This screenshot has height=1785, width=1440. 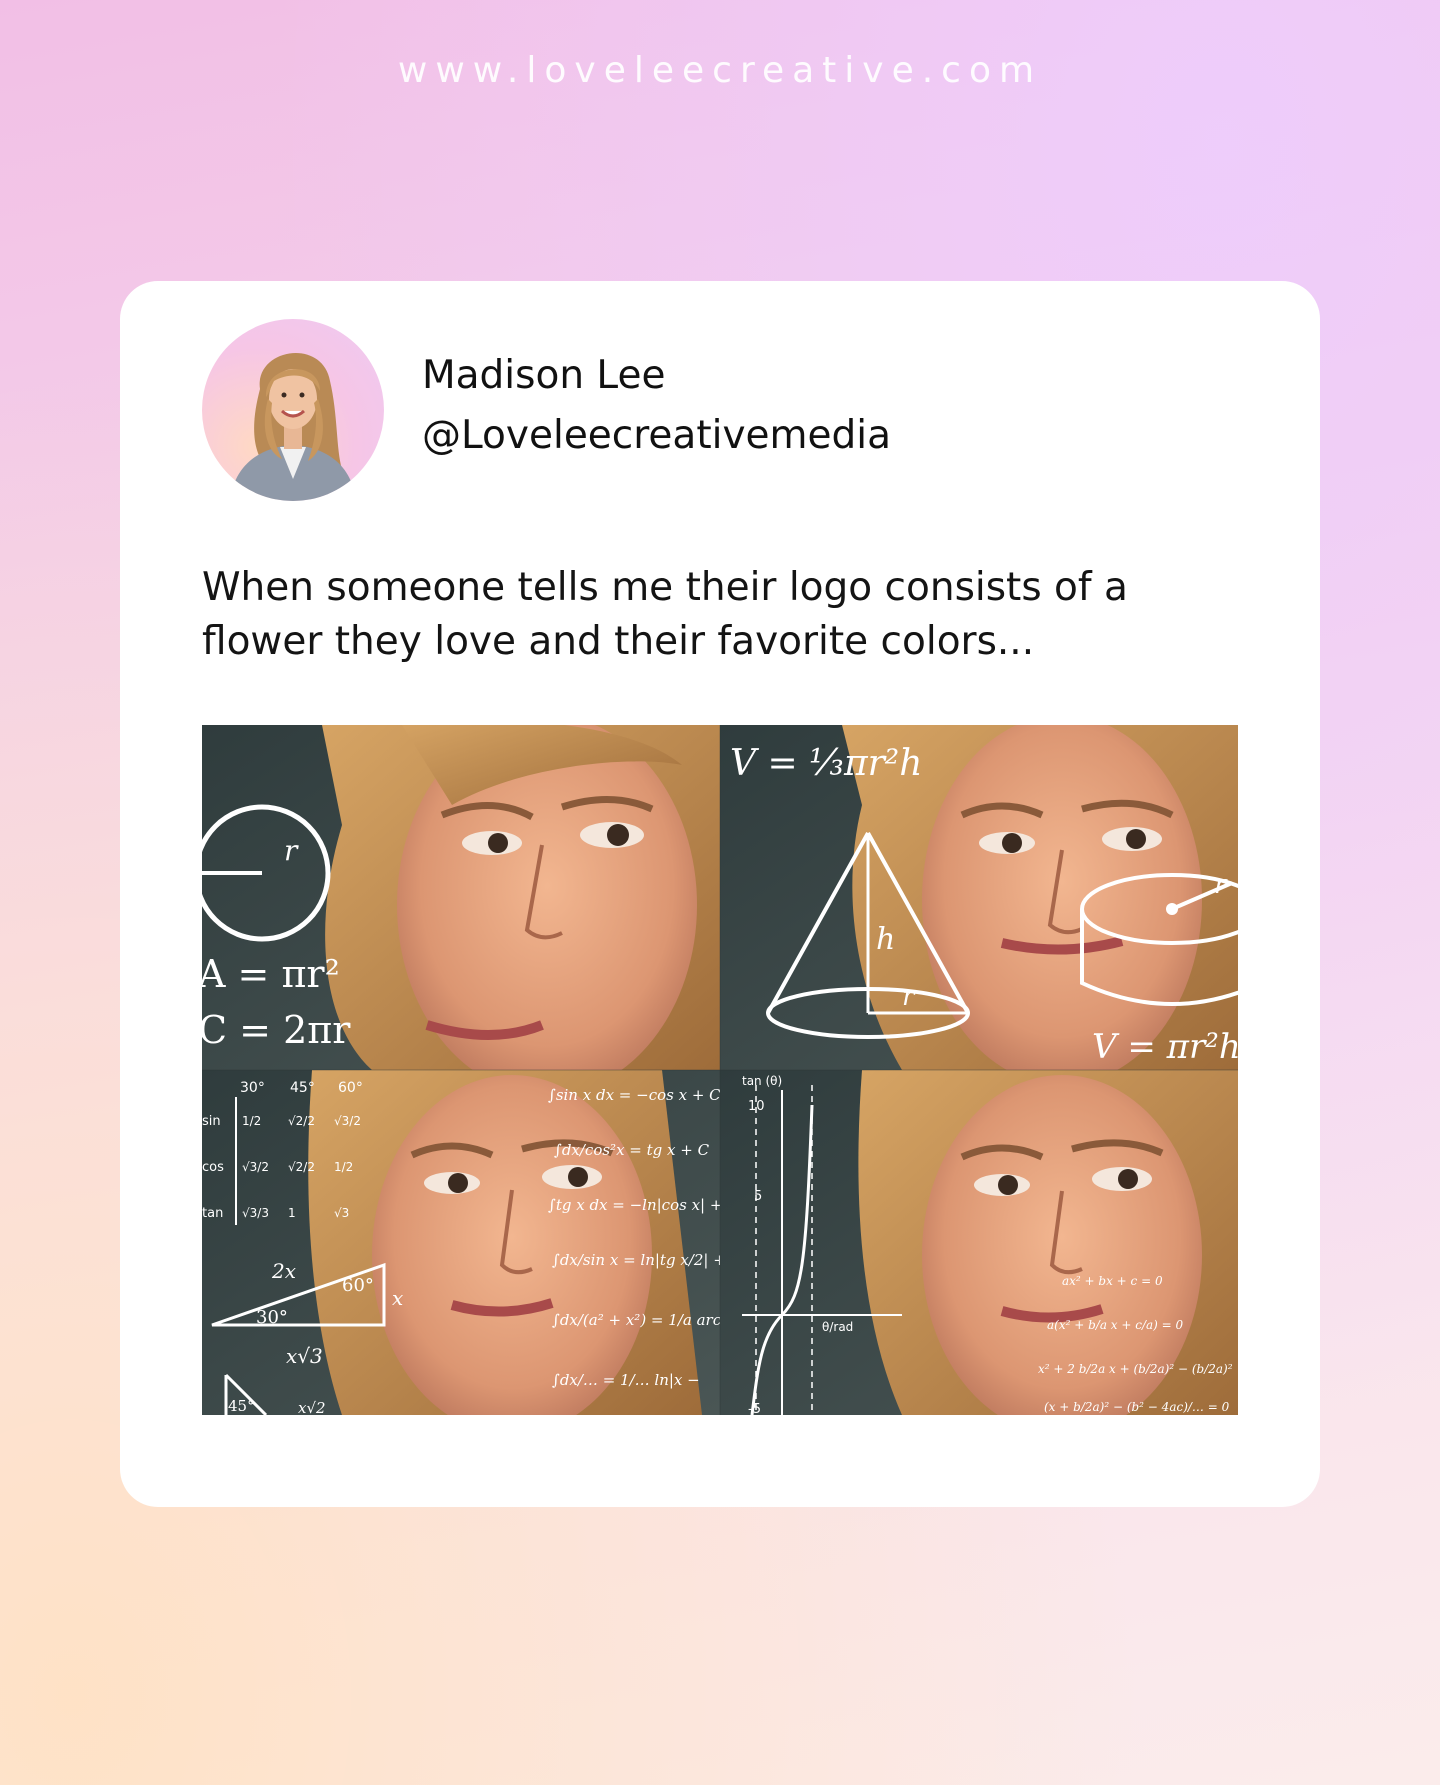 What do you see at coordinates (758, 1196) in the screenshot?
I see `axis-tick: 5` at bounding box center [758, 1196].